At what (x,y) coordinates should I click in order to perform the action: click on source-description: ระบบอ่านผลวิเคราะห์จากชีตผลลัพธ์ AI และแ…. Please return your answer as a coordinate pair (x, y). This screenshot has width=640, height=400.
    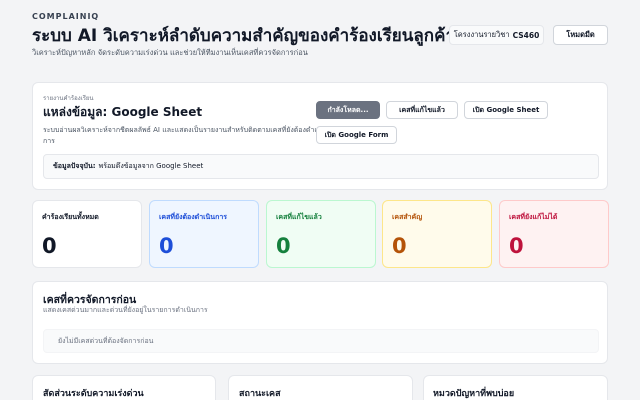
    Looking at the image, I should click on (185, 135).